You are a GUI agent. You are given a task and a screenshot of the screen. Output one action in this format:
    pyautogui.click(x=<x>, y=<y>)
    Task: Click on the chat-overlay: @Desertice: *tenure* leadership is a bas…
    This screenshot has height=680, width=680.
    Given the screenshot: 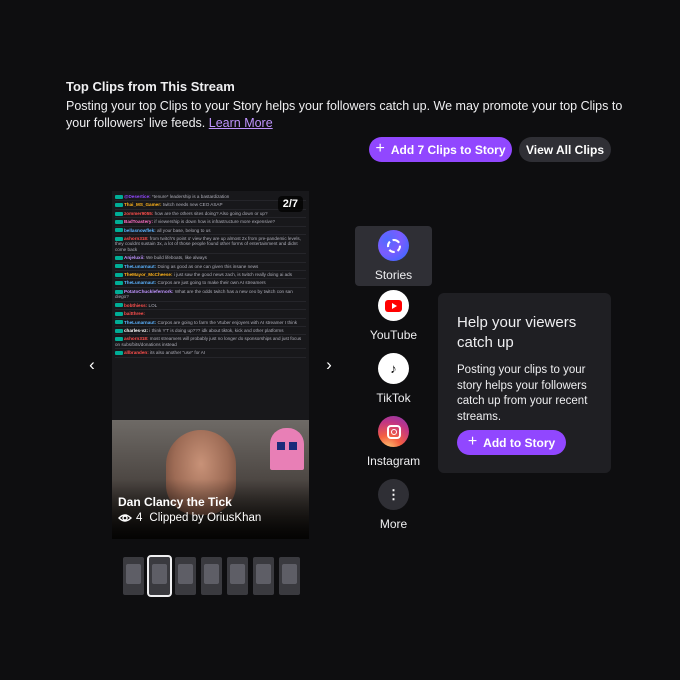 What is the action you would take?
    pyautogui.click(x=210, y=305)
    